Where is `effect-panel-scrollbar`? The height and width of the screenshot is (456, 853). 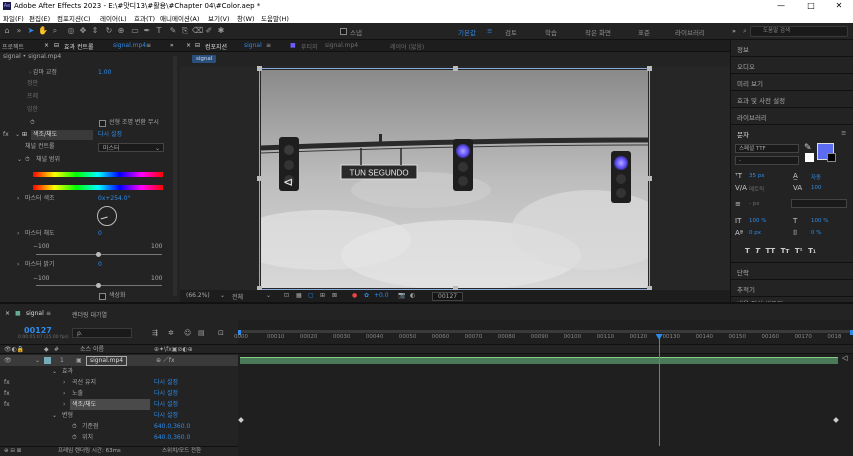 effect-panel-scrollbar is located at coordinates (175, 176).